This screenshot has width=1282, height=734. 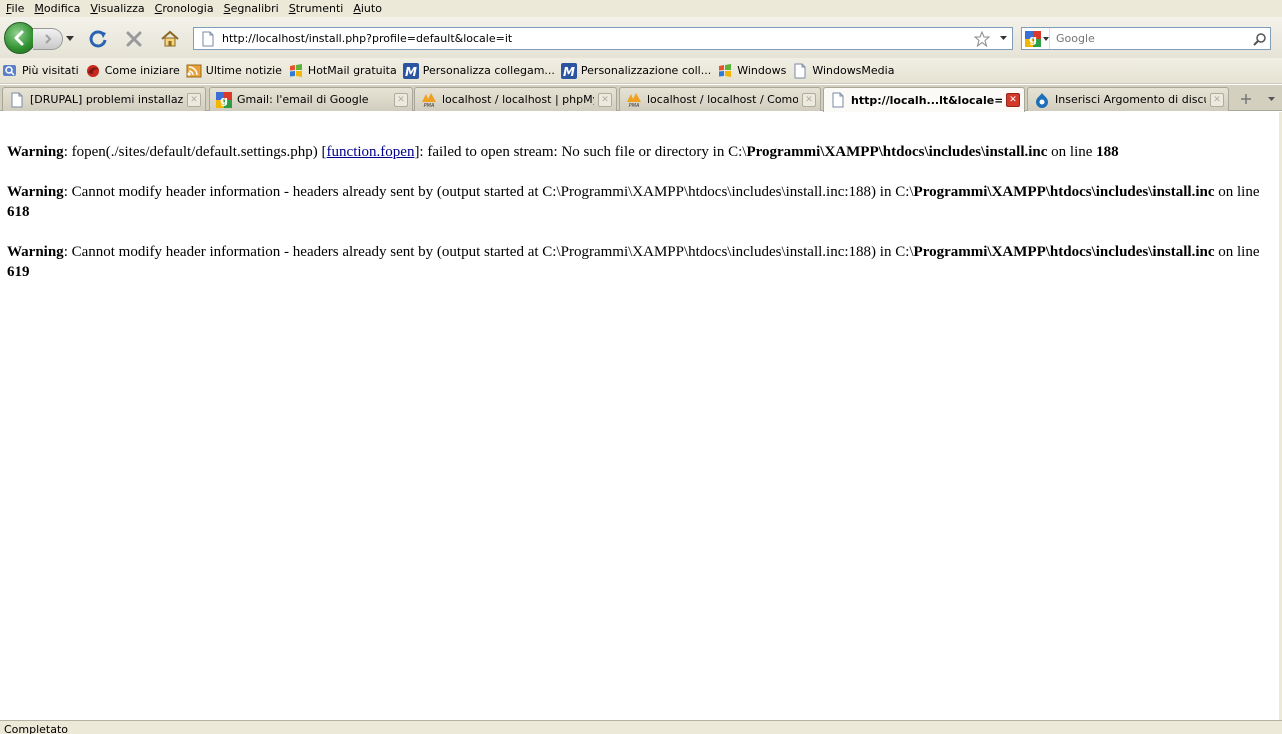 I want to click on history-dropdown-button, so click(x=70, y=39).